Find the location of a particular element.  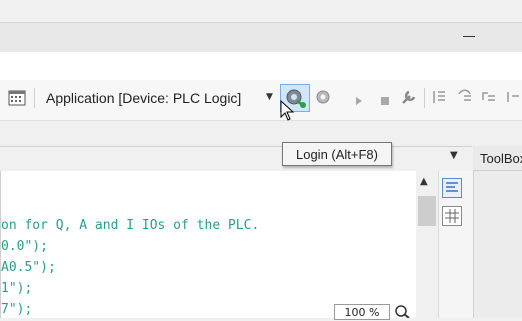

scroll-up-icon: ▲ is located at coordinates (427, 183).